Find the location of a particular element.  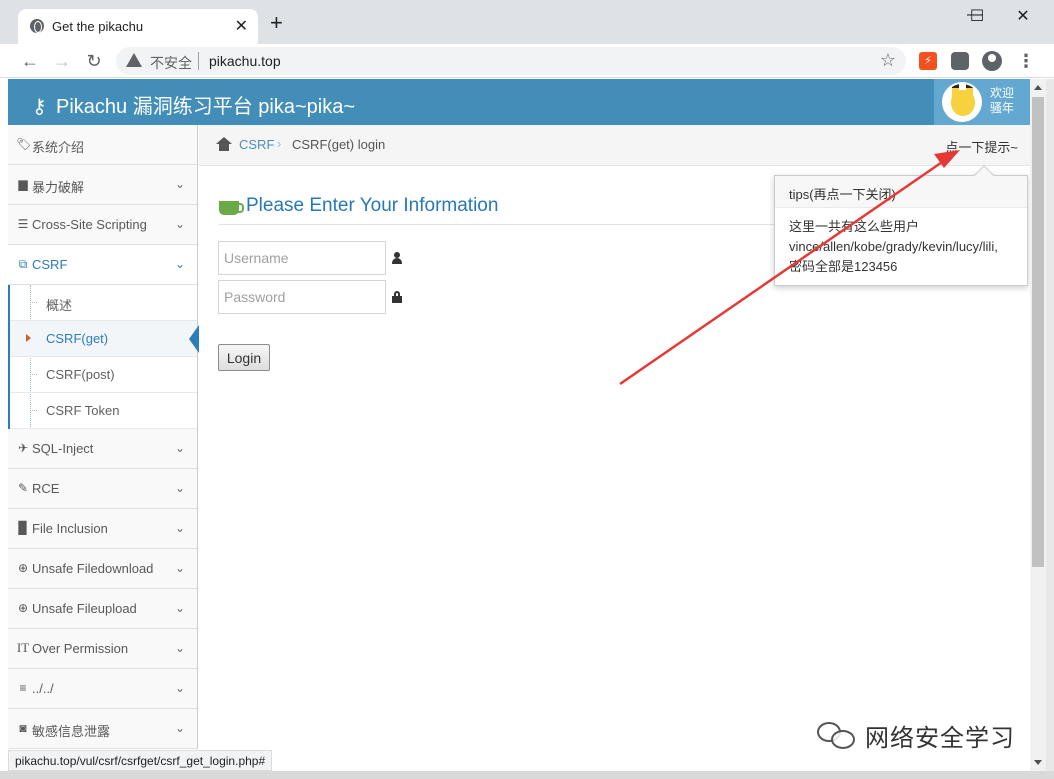

new-tab-button: + is located at coordinates (276, 23).